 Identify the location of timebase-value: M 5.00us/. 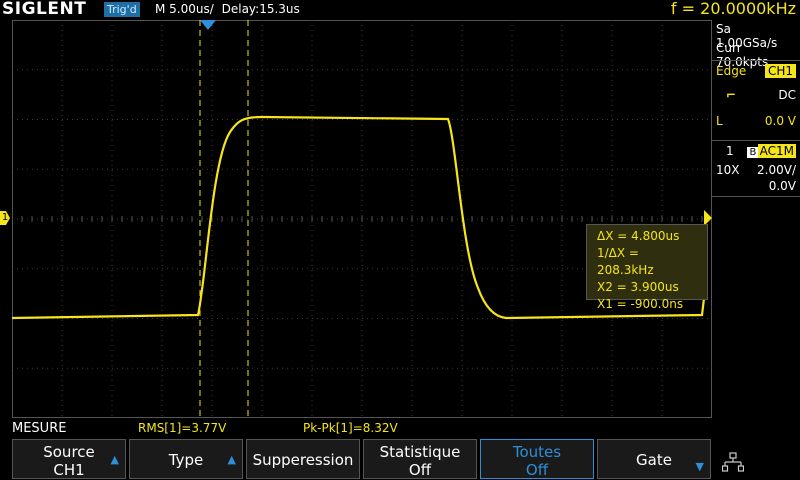
(184, 9).